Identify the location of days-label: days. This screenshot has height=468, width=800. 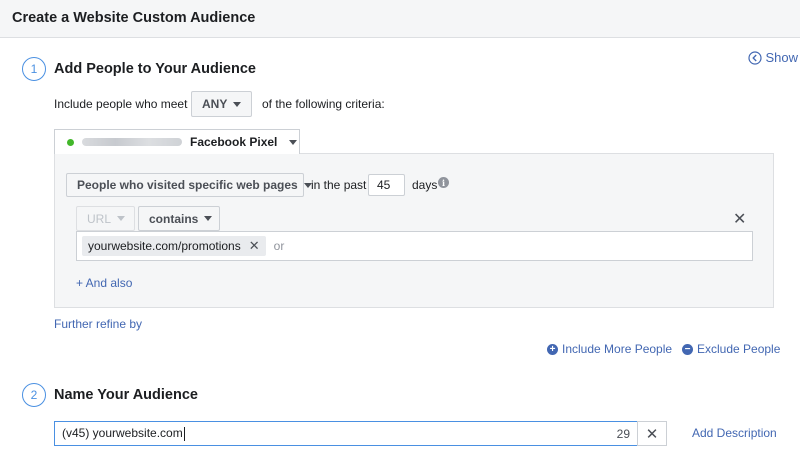
(425, 185).